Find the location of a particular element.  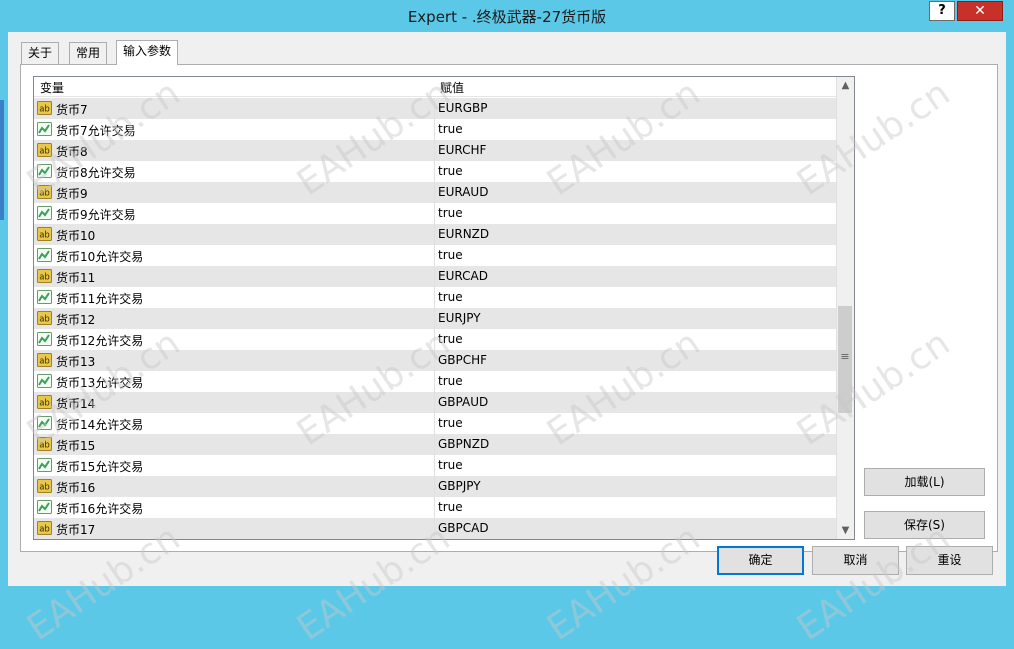

load-button: 加载(L) is located at coordinates (924, 482).